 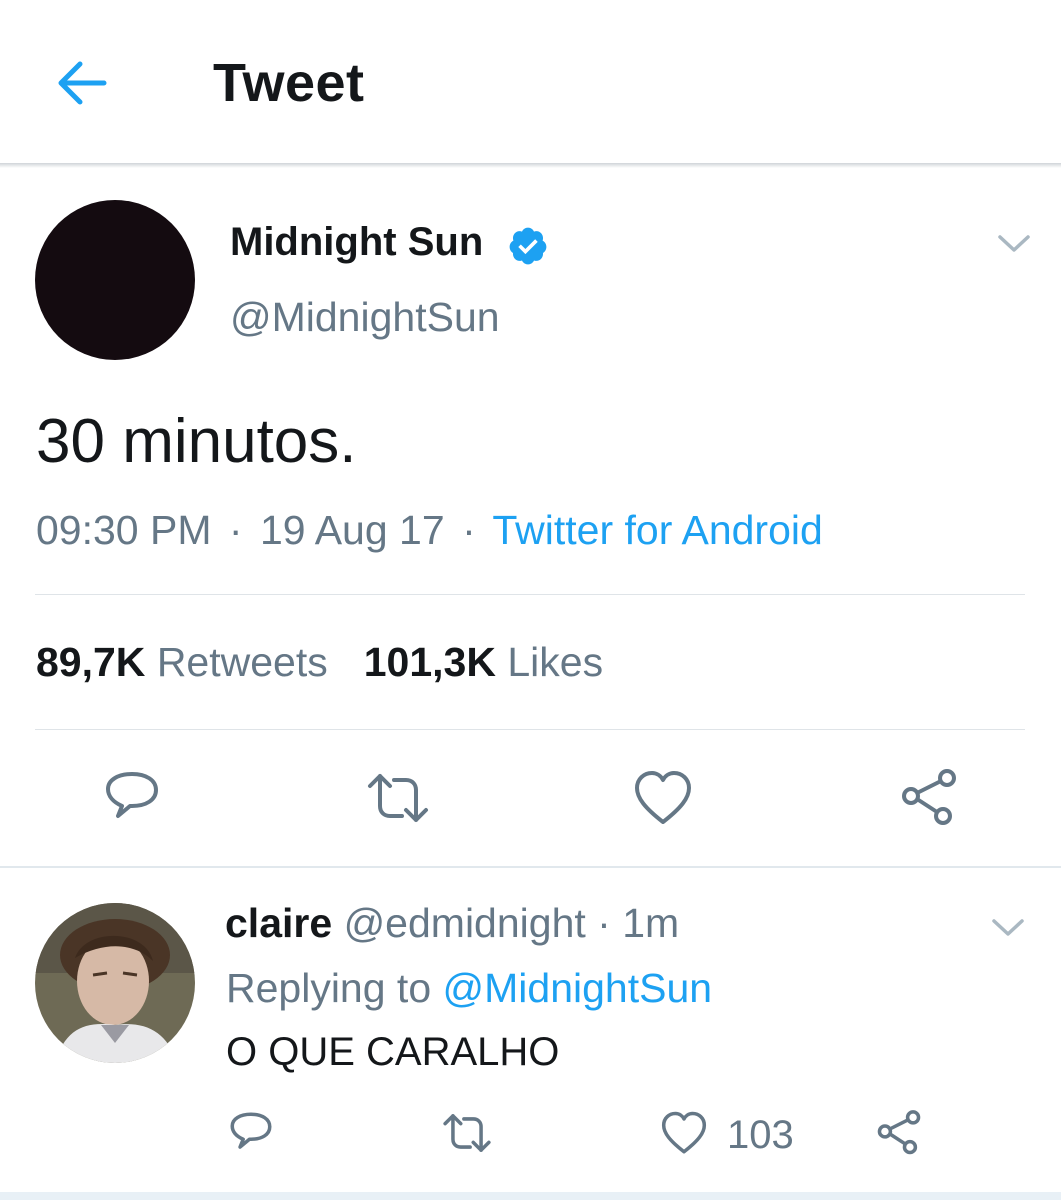 I want to click on reply-like-count: 103, so click(x=760, y=1135).